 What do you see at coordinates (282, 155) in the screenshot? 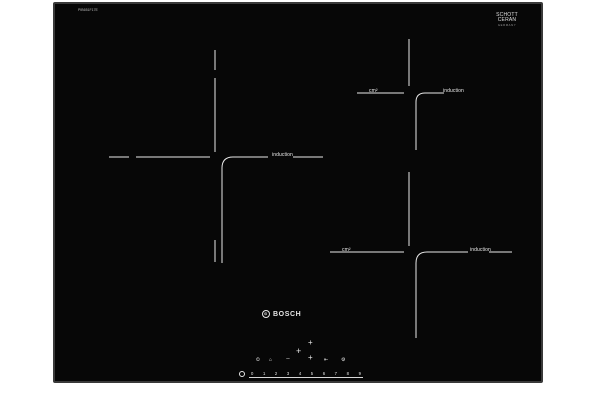
I see `left-zone-label: induction` at bounding box center [282, 155].